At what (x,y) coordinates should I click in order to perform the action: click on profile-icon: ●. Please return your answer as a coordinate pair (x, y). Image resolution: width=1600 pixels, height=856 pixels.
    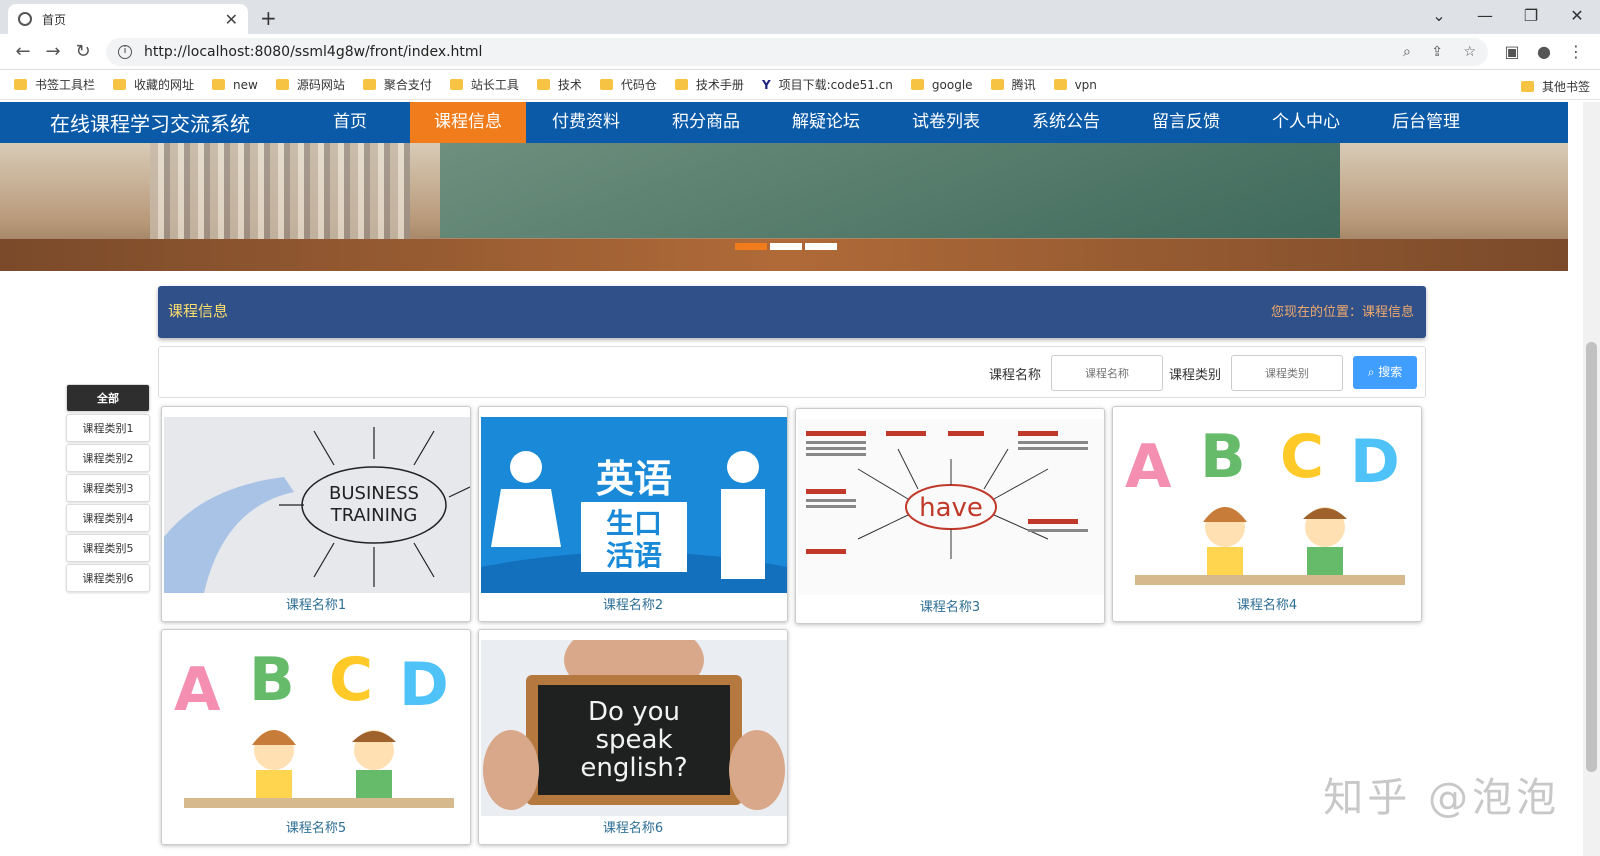
    Looking at the image, I should click on (1544, 51).